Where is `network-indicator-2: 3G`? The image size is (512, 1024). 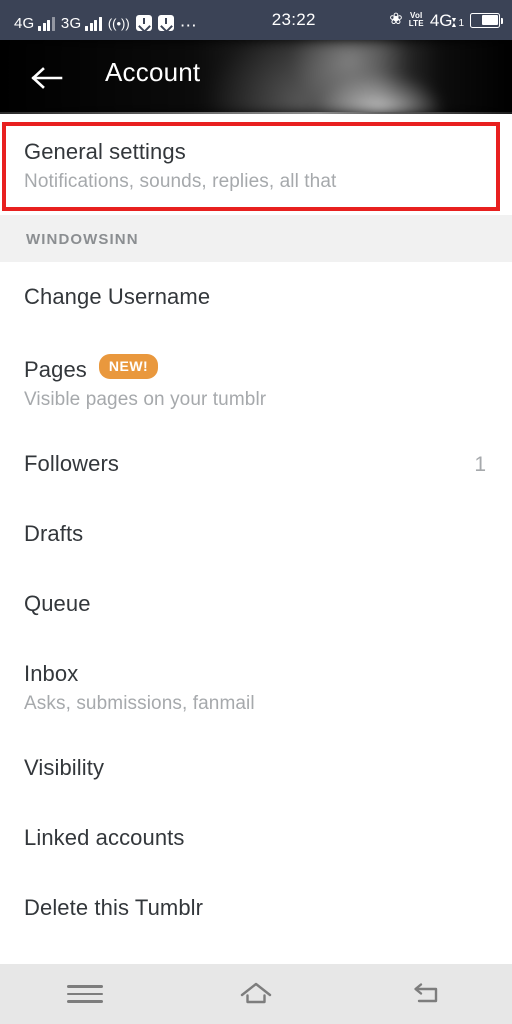
network-indicator-2: 3G is located at coordinates (81, 23).